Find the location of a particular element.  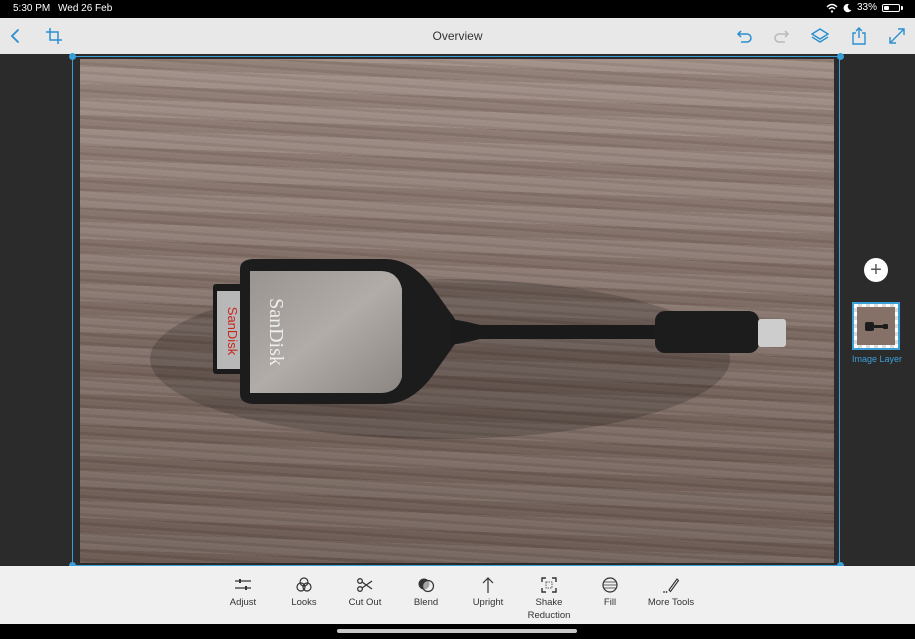

status-right: 33% is located at coordinates (864, 7).